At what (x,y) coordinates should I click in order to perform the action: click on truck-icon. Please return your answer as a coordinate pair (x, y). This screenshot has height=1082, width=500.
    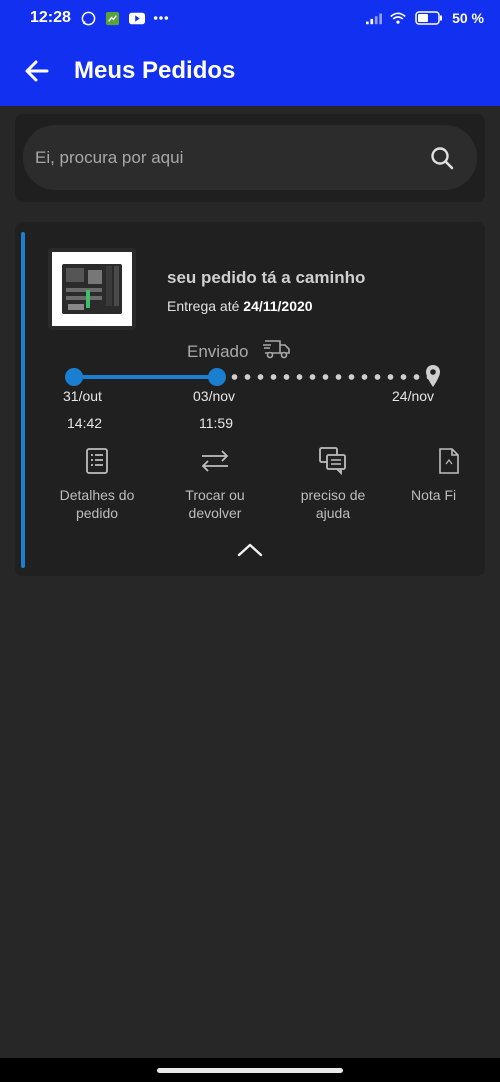
    Looking at the image, I should click on (277, 351).